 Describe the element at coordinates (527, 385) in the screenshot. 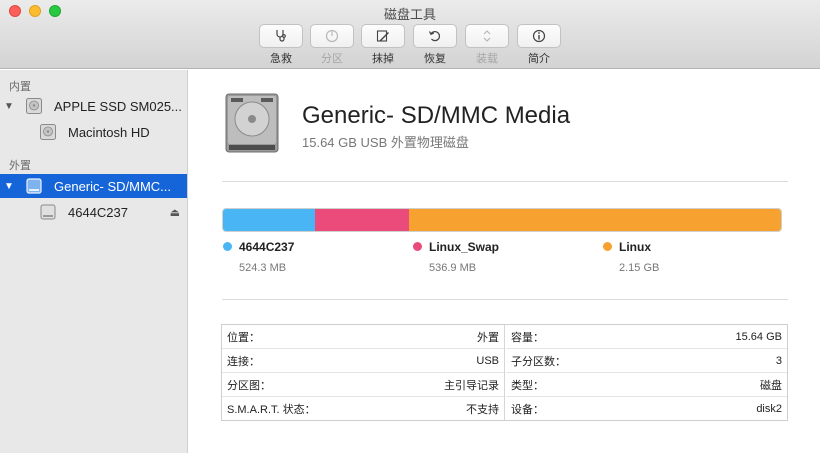

I see `info-label: 类型：` at that location.